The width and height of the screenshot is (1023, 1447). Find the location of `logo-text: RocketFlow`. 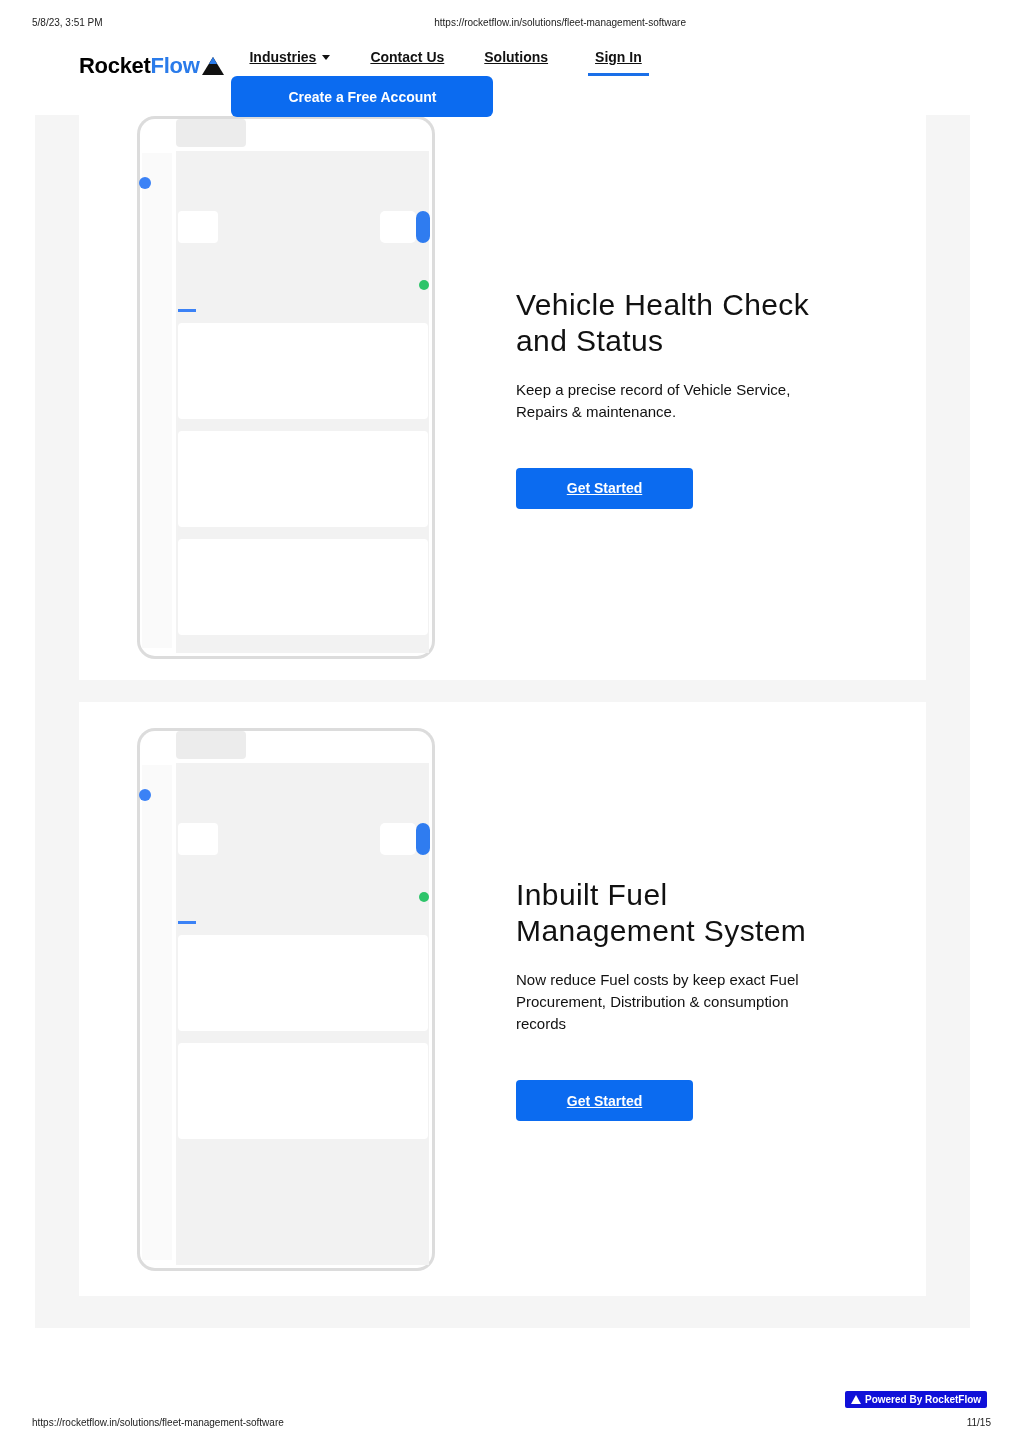

logo-text: RocketFlow is located at coordinates (139, 66).